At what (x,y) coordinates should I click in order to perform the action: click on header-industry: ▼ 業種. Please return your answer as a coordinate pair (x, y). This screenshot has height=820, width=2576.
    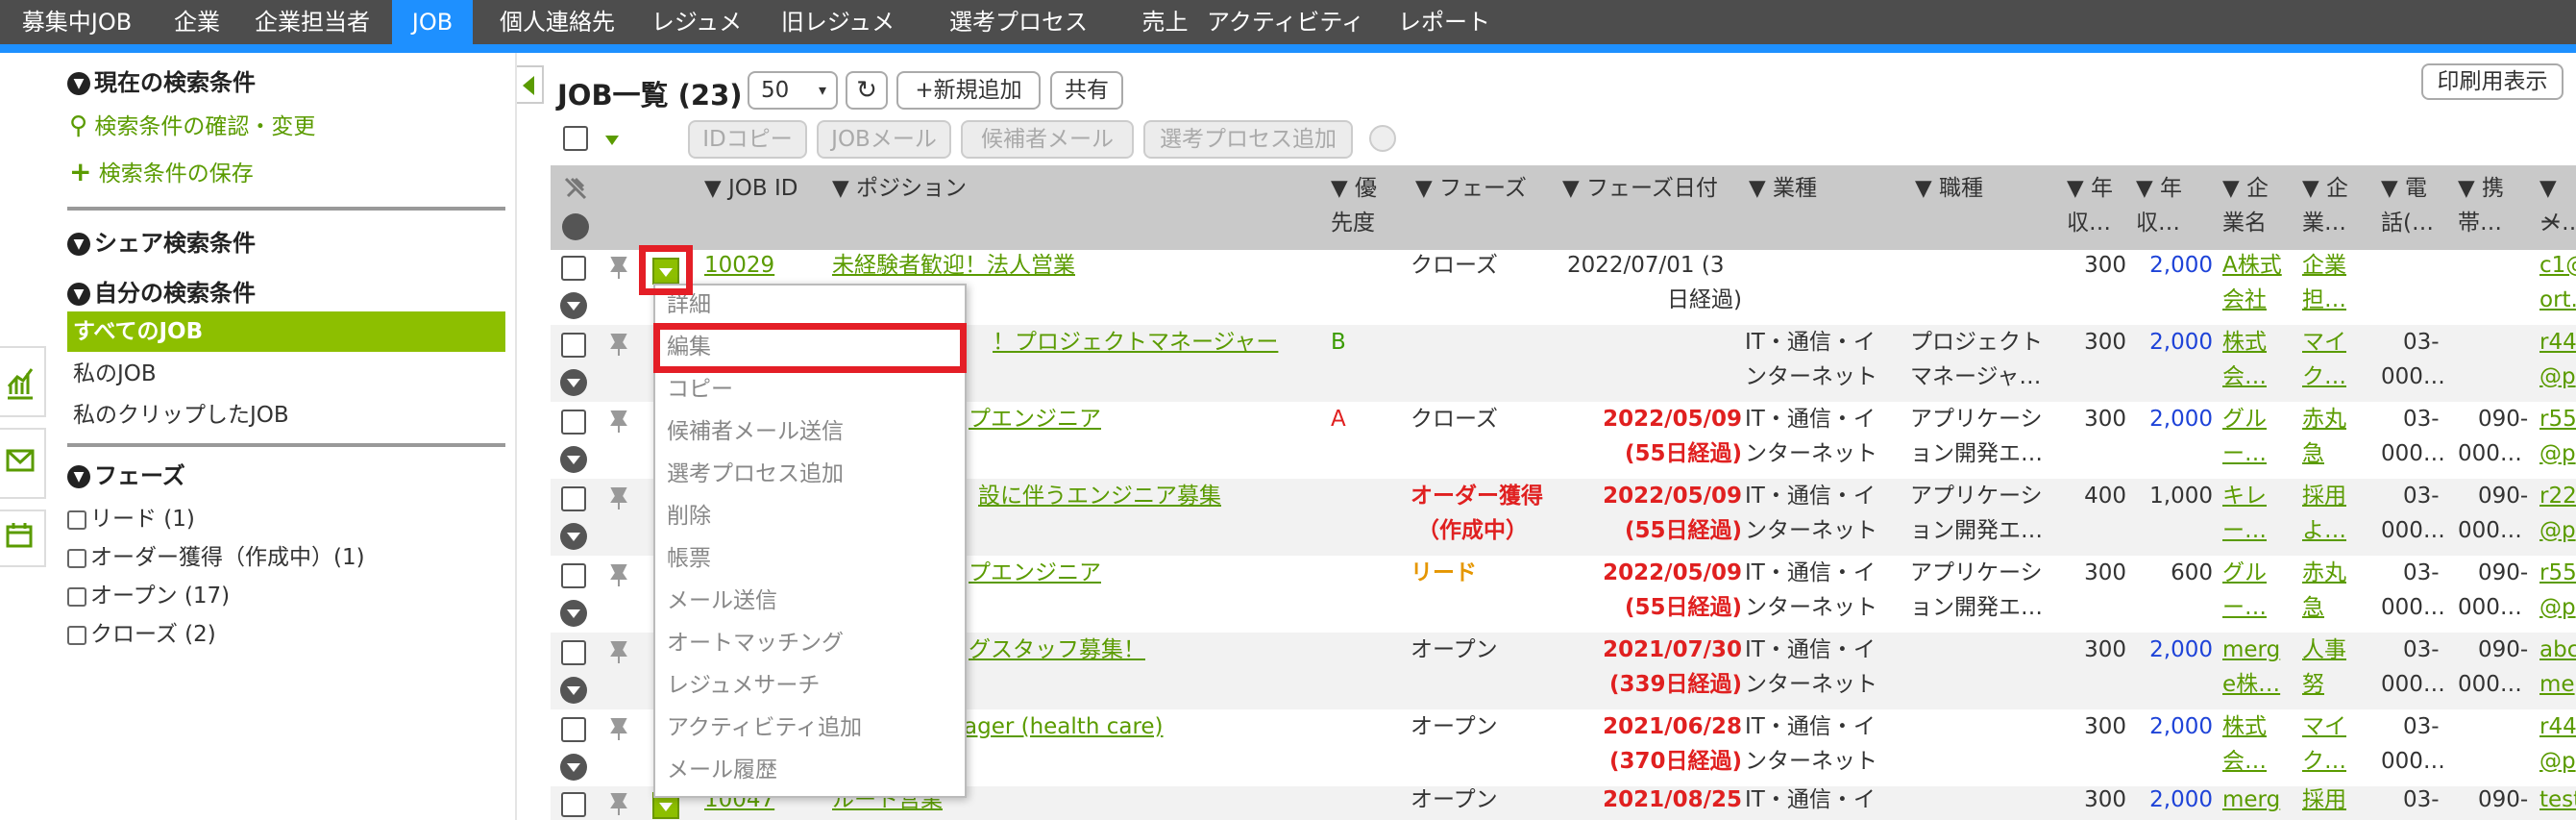
    Looking at the image, I should click on (1783, 188).